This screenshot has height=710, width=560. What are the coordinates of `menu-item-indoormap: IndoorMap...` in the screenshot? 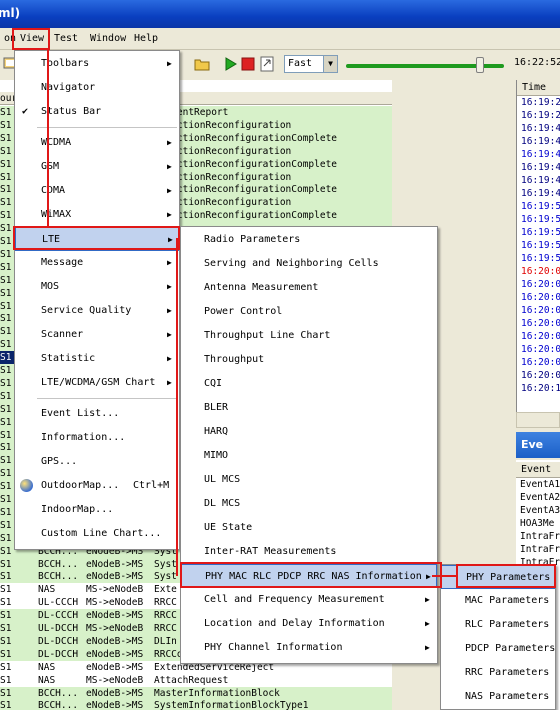 It's located at (97, 510).